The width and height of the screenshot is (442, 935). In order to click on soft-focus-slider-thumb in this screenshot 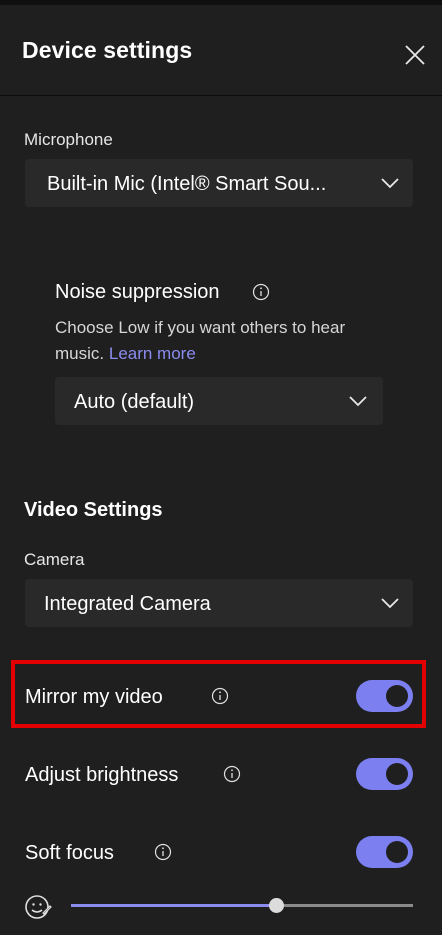, I will do `click(276, 905)`.